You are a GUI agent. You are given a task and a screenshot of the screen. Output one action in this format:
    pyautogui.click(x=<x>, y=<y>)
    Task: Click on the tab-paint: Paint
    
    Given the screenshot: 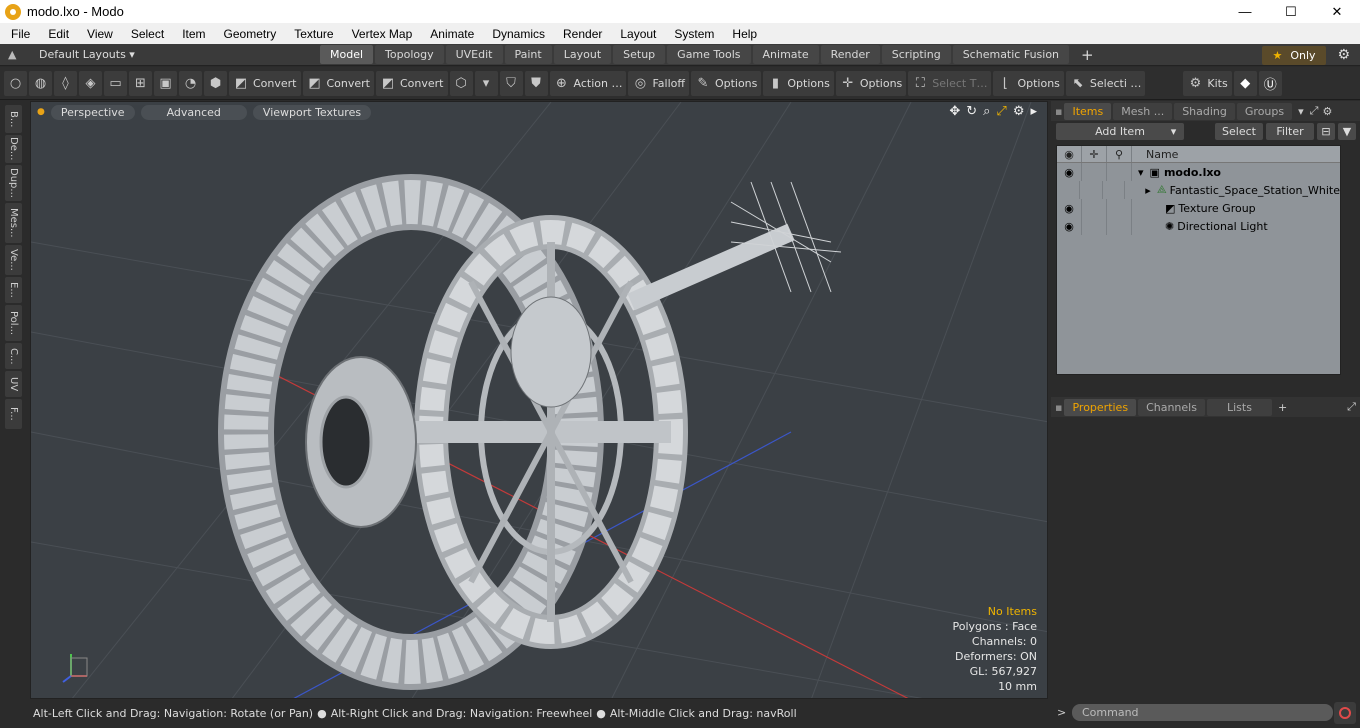 What is the action you would take?
    pyautogui.click(x=528, y=54)
    